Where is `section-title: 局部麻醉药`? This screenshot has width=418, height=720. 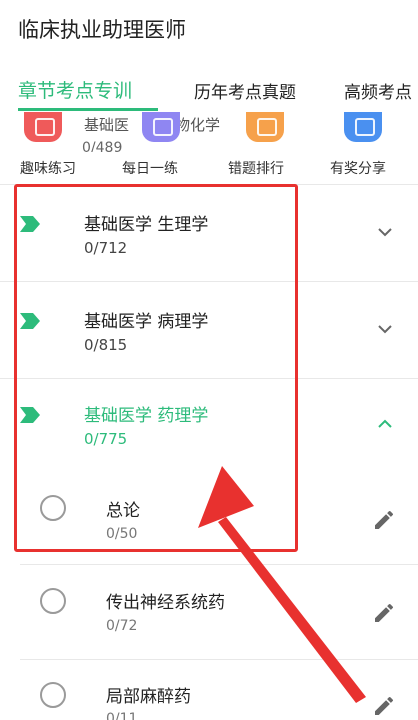
section-title: 局部麻醉药 is located at coordinates (148, 697).